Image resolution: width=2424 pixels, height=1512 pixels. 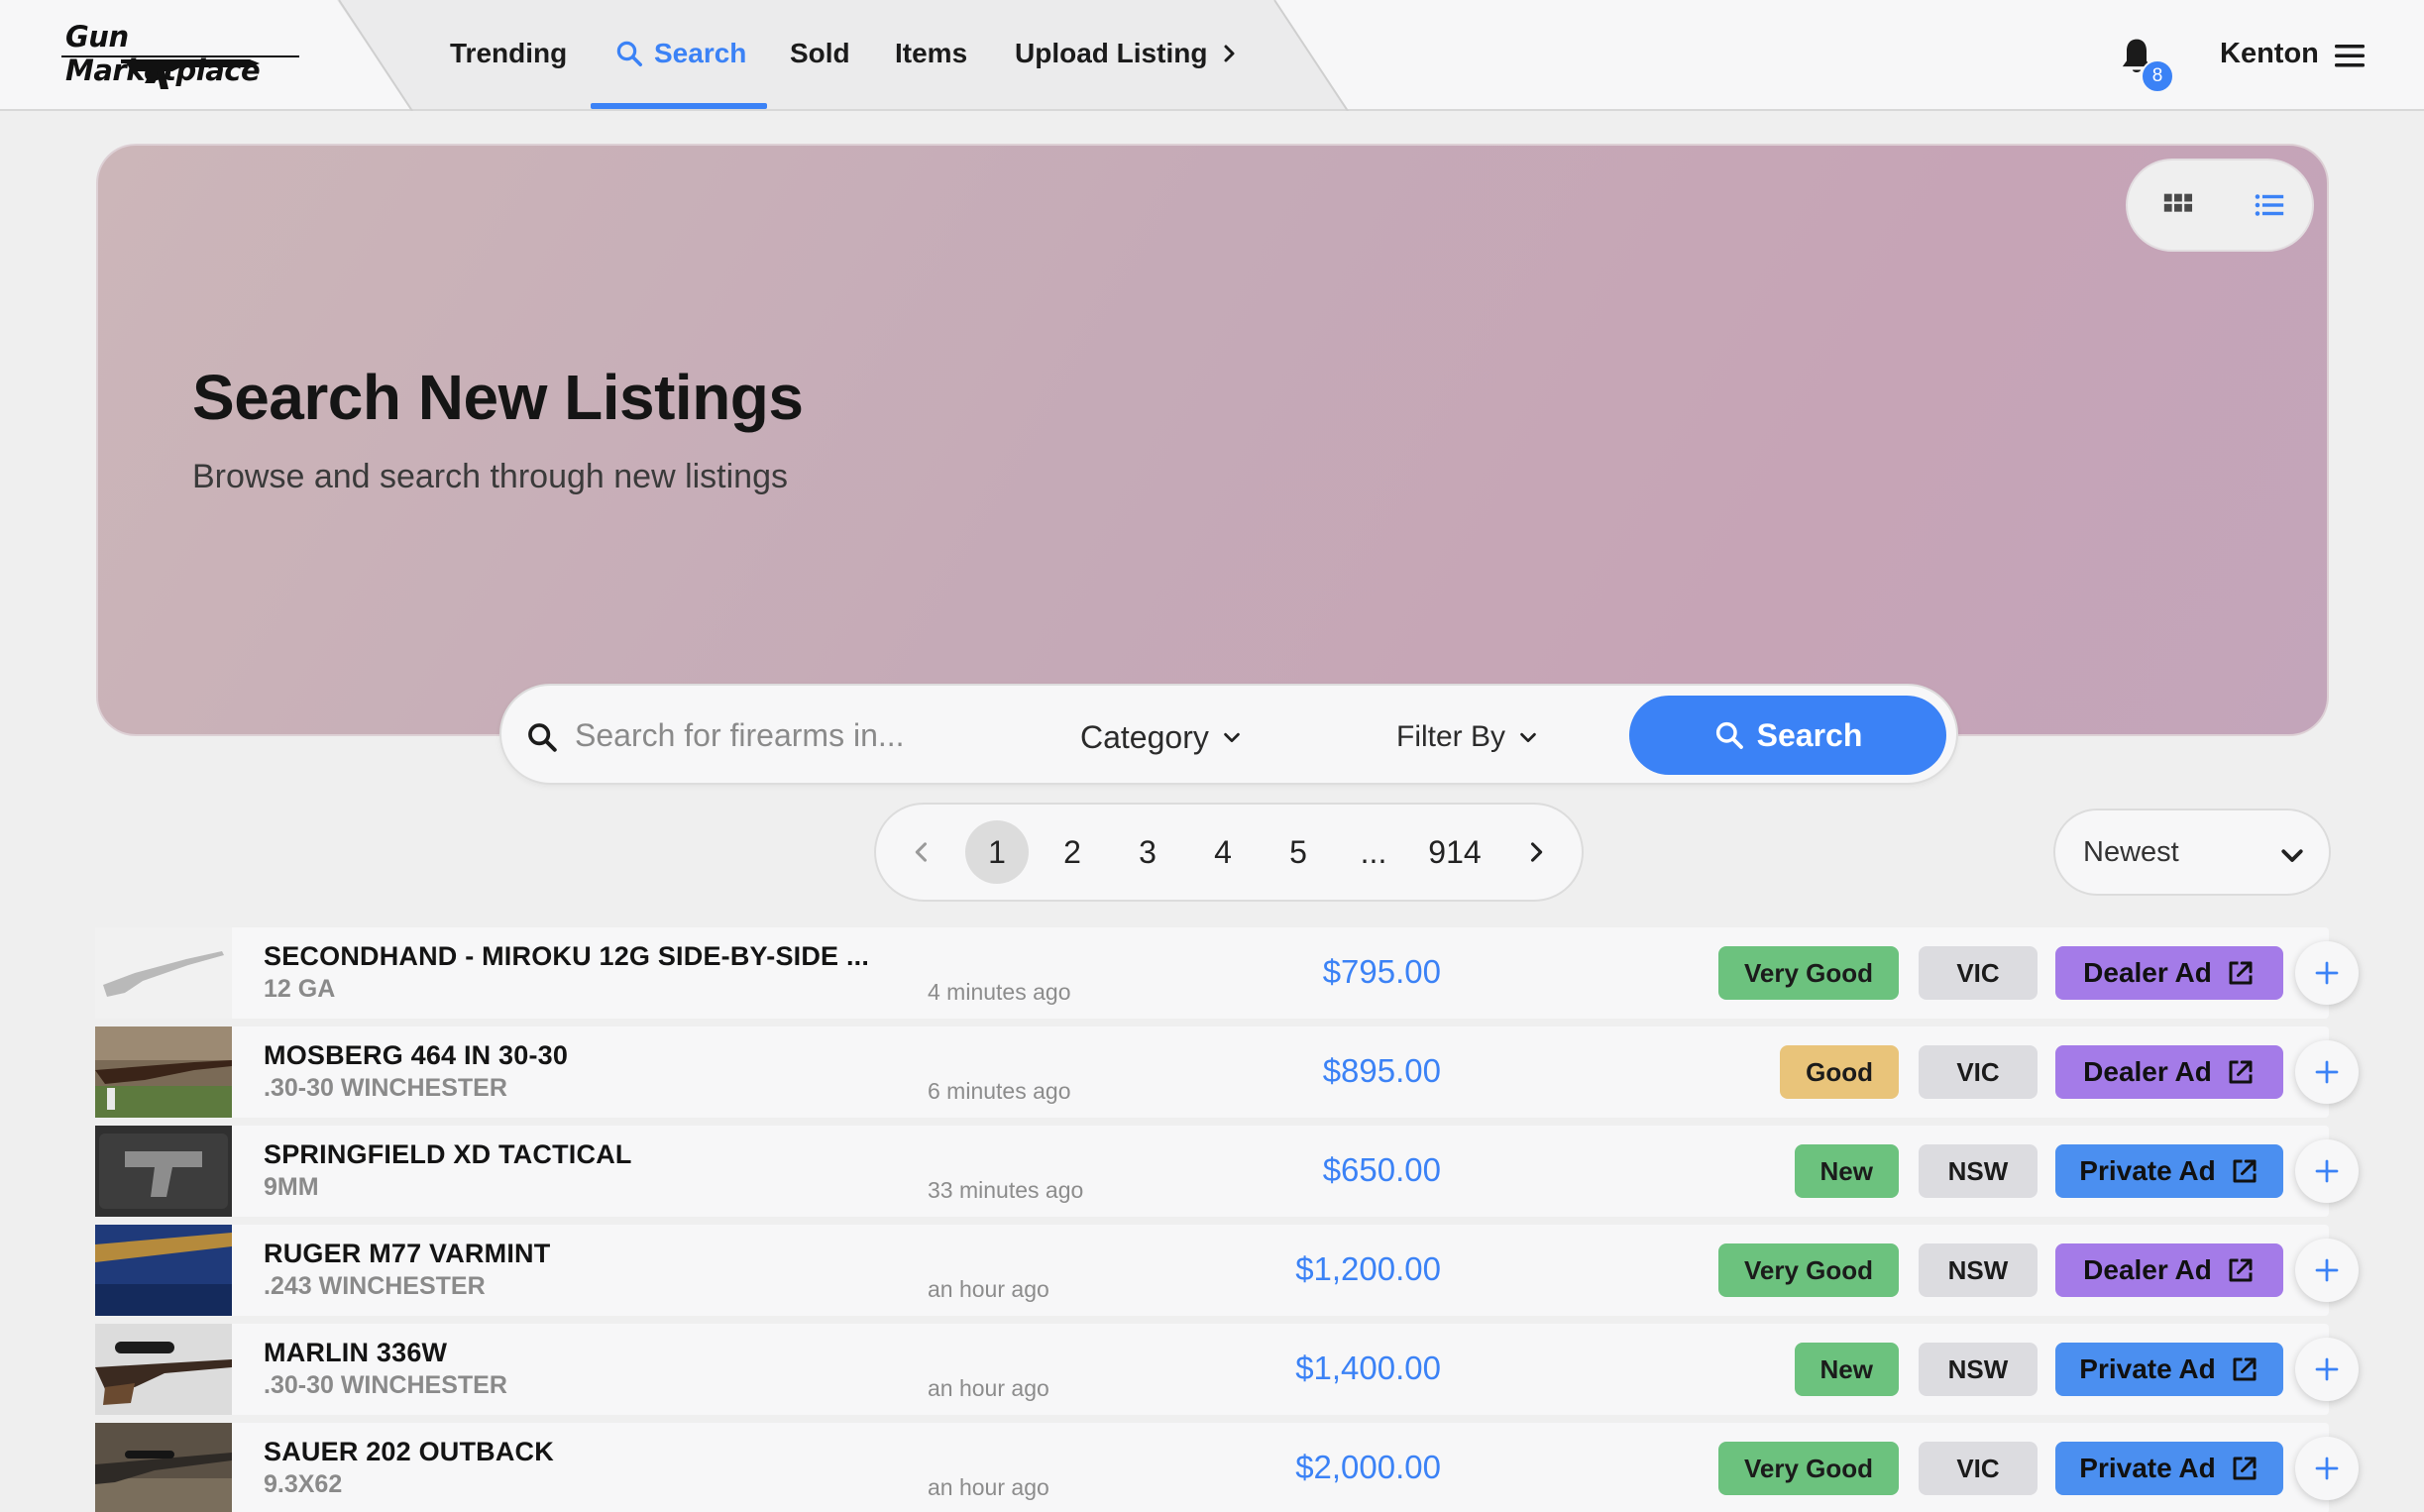 What do you see at coordinates (1232, 737) in the screenshot?
I see `chevron-down-icon` at bounding box center [1232, 737].